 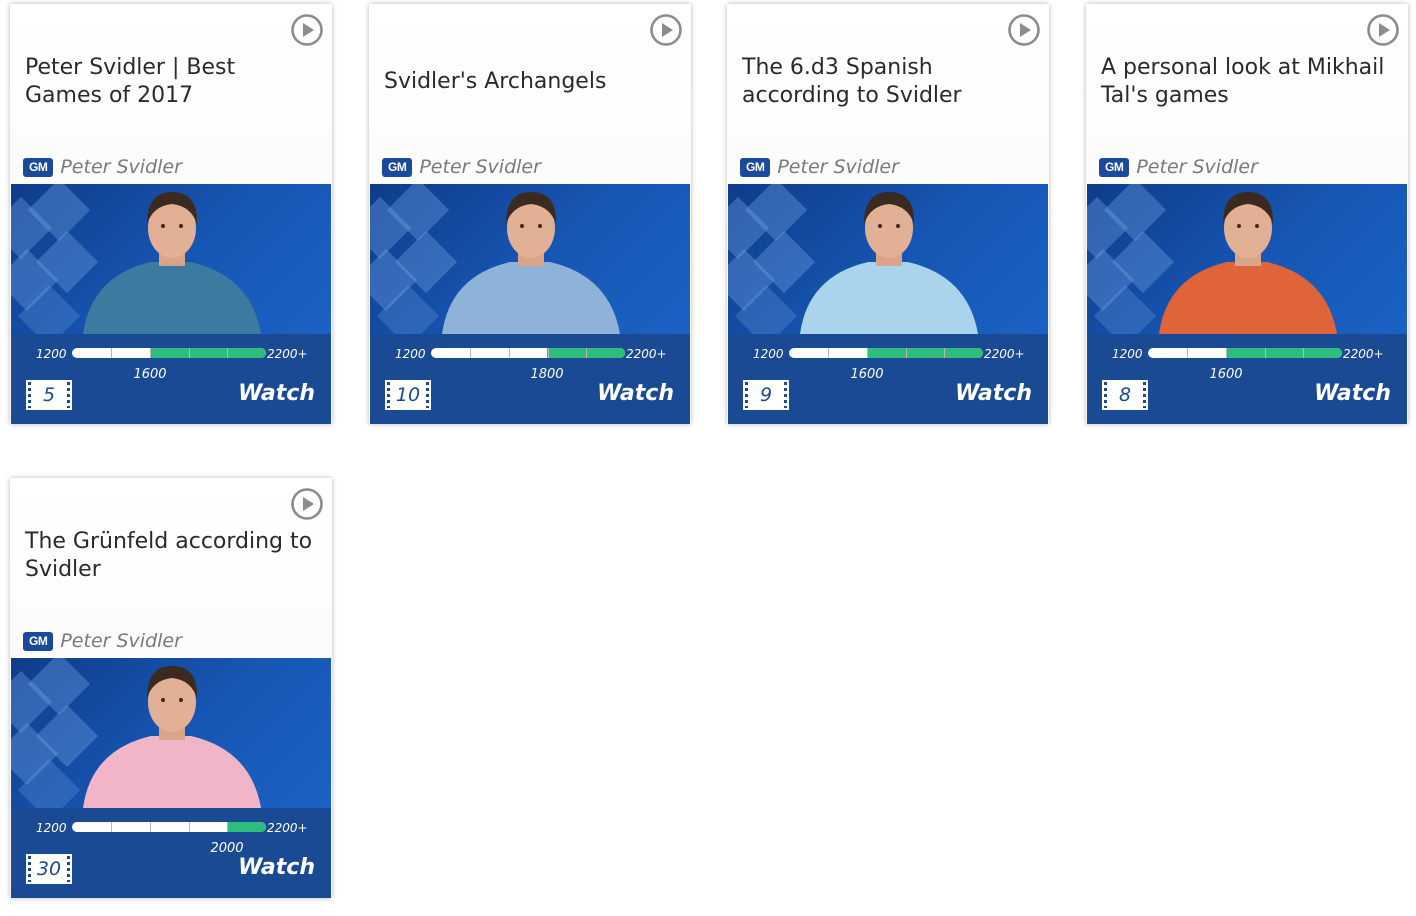 I want to click on course-title: Peter Svidler | Best Games of 2017, so click(x=171, y=82).